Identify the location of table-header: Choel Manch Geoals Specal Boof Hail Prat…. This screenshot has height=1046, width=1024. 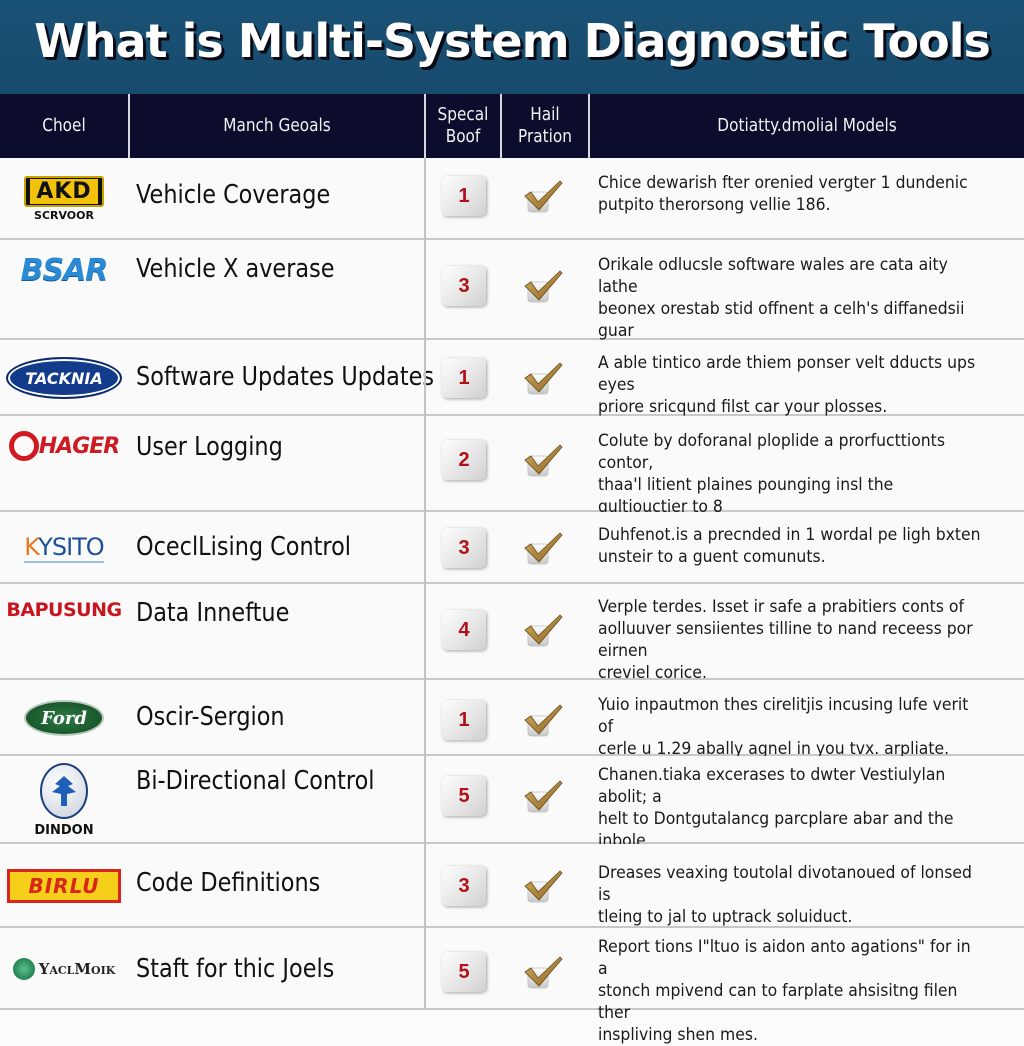
(512, 126).